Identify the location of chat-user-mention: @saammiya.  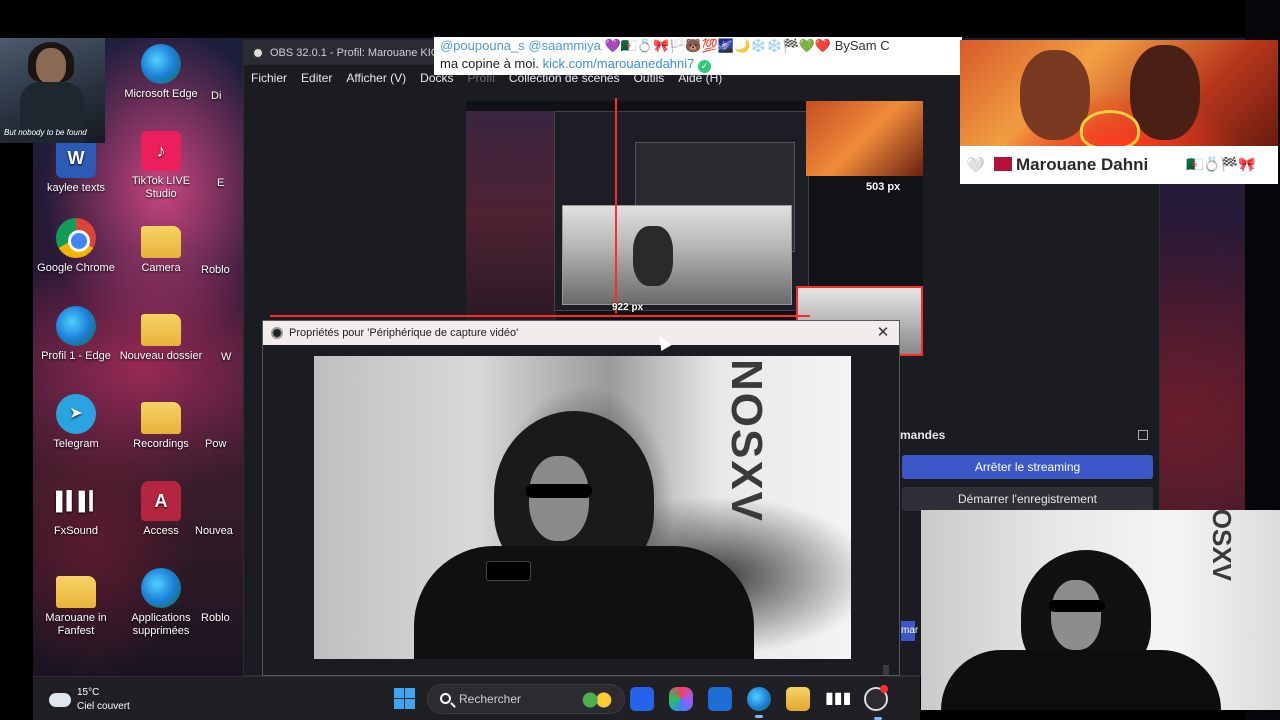
(564, 45).